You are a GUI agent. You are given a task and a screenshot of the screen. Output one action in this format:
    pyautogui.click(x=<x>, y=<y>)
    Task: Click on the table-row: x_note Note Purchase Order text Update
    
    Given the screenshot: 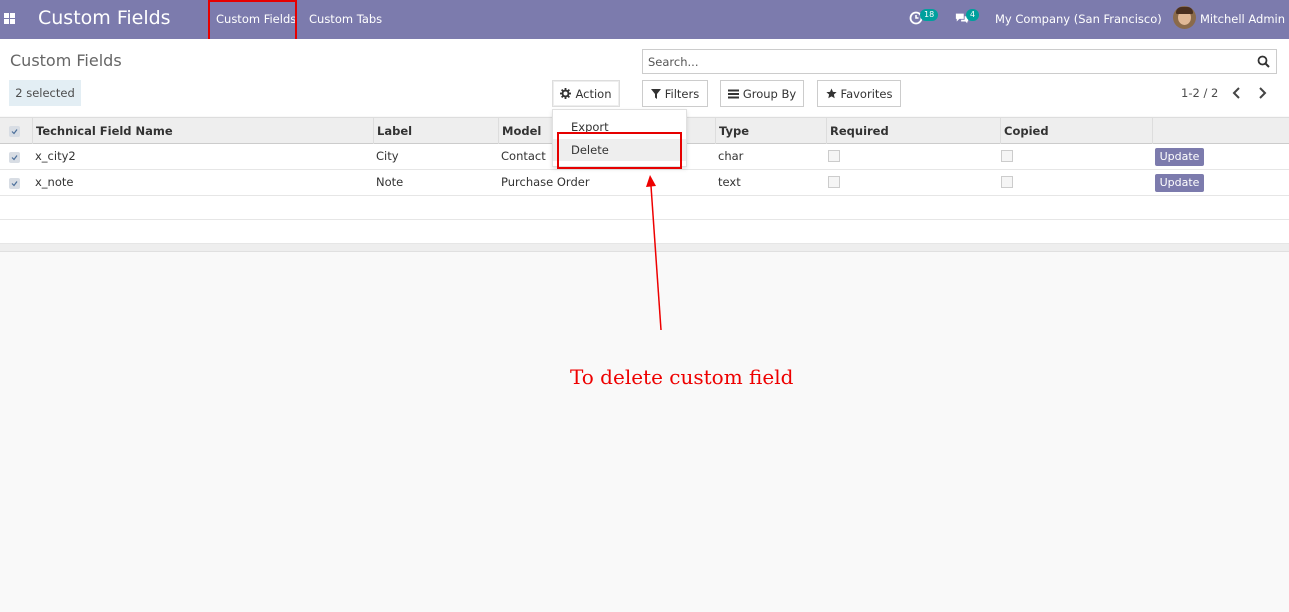 What is the action you would take?
    pyautogui.click(x=644, y=183)
    